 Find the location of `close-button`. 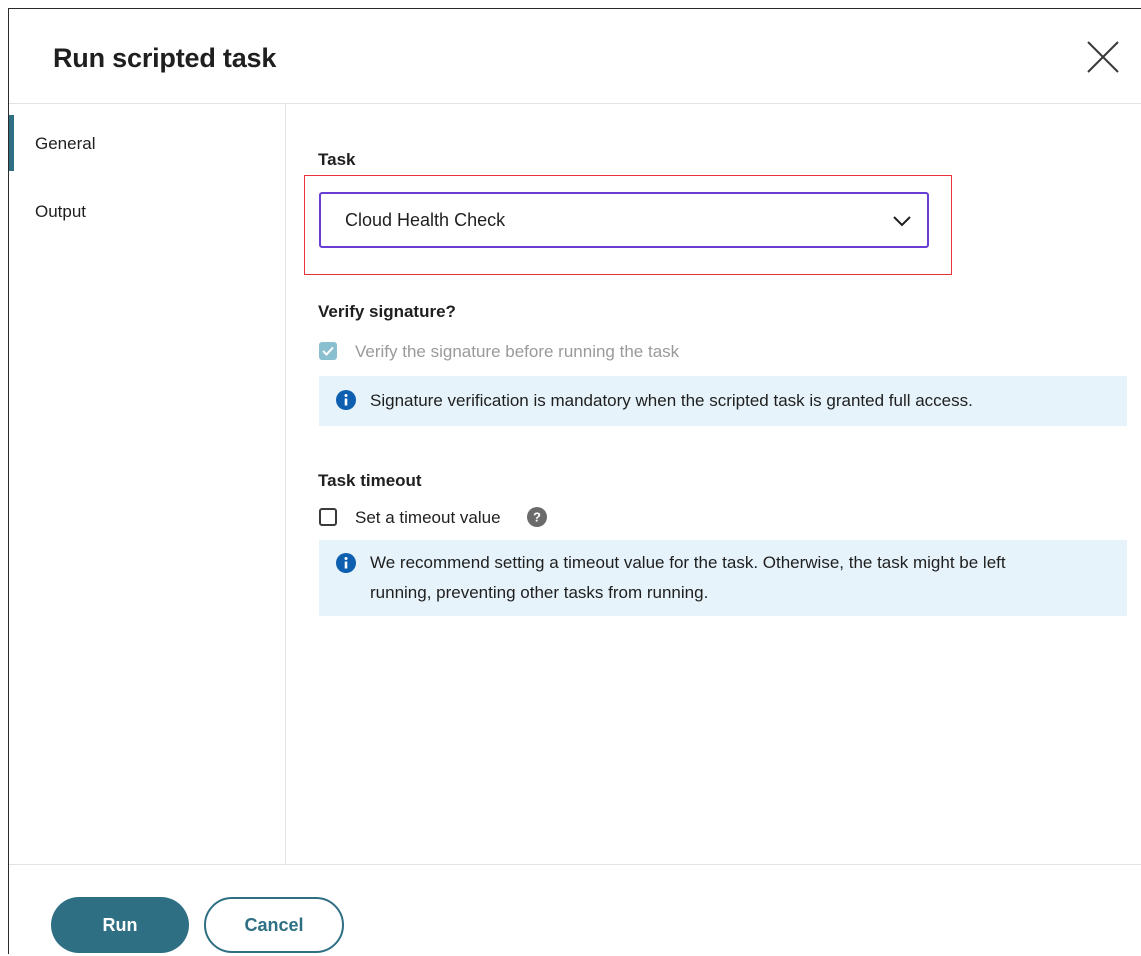

close-button is located at coordinates (1103, 57).